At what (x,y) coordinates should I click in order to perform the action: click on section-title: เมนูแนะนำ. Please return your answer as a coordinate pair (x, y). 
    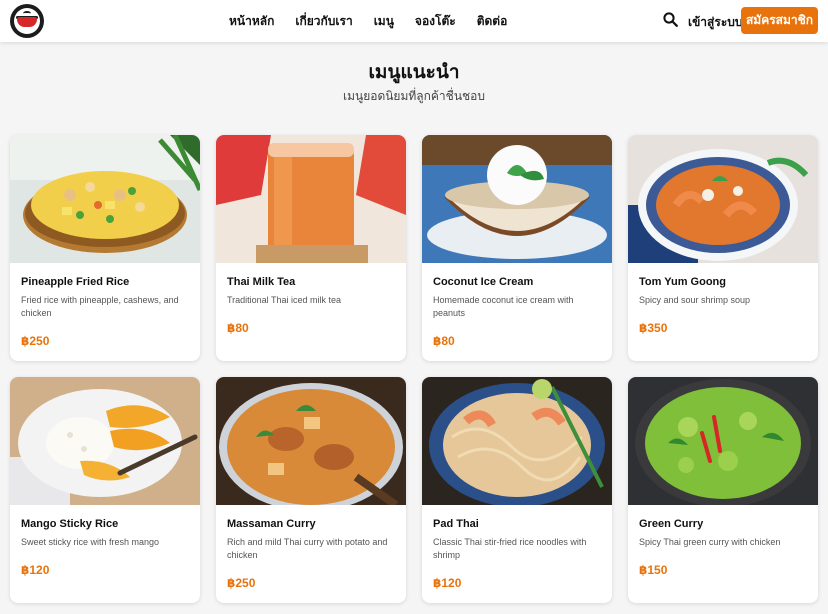
    Looking at the image, I should click on (414, 72).